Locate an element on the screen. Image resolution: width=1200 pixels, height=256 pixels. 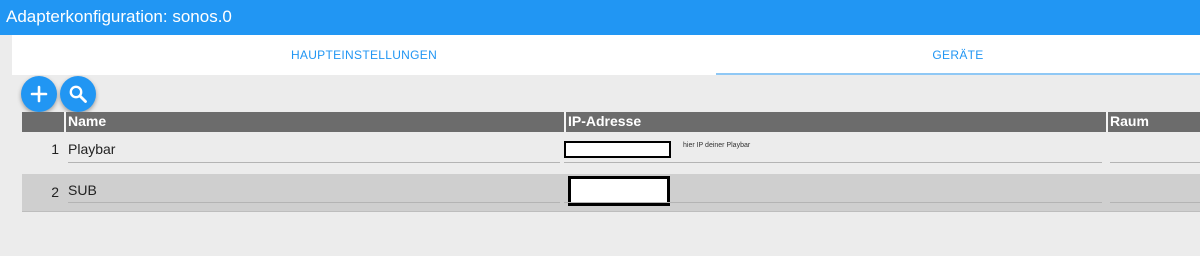
table-header: Name IP-Adresse Raum is located at coordinates (611, 122).